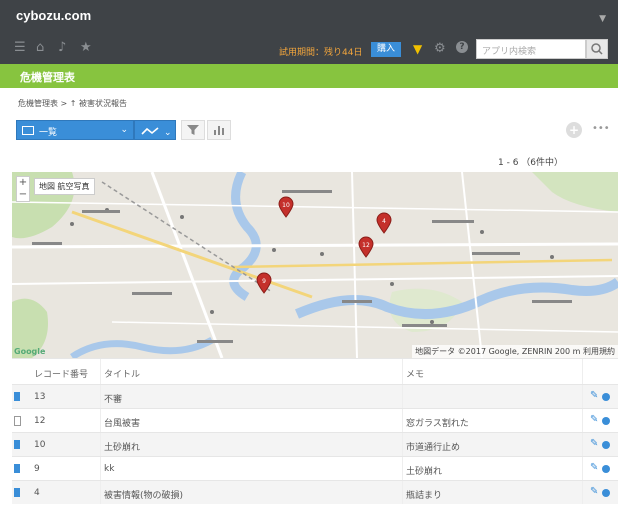 This screenshot has height=522, width=618. I want to click on record-count: 1 - 6 （6件中）, so click(531, 163).